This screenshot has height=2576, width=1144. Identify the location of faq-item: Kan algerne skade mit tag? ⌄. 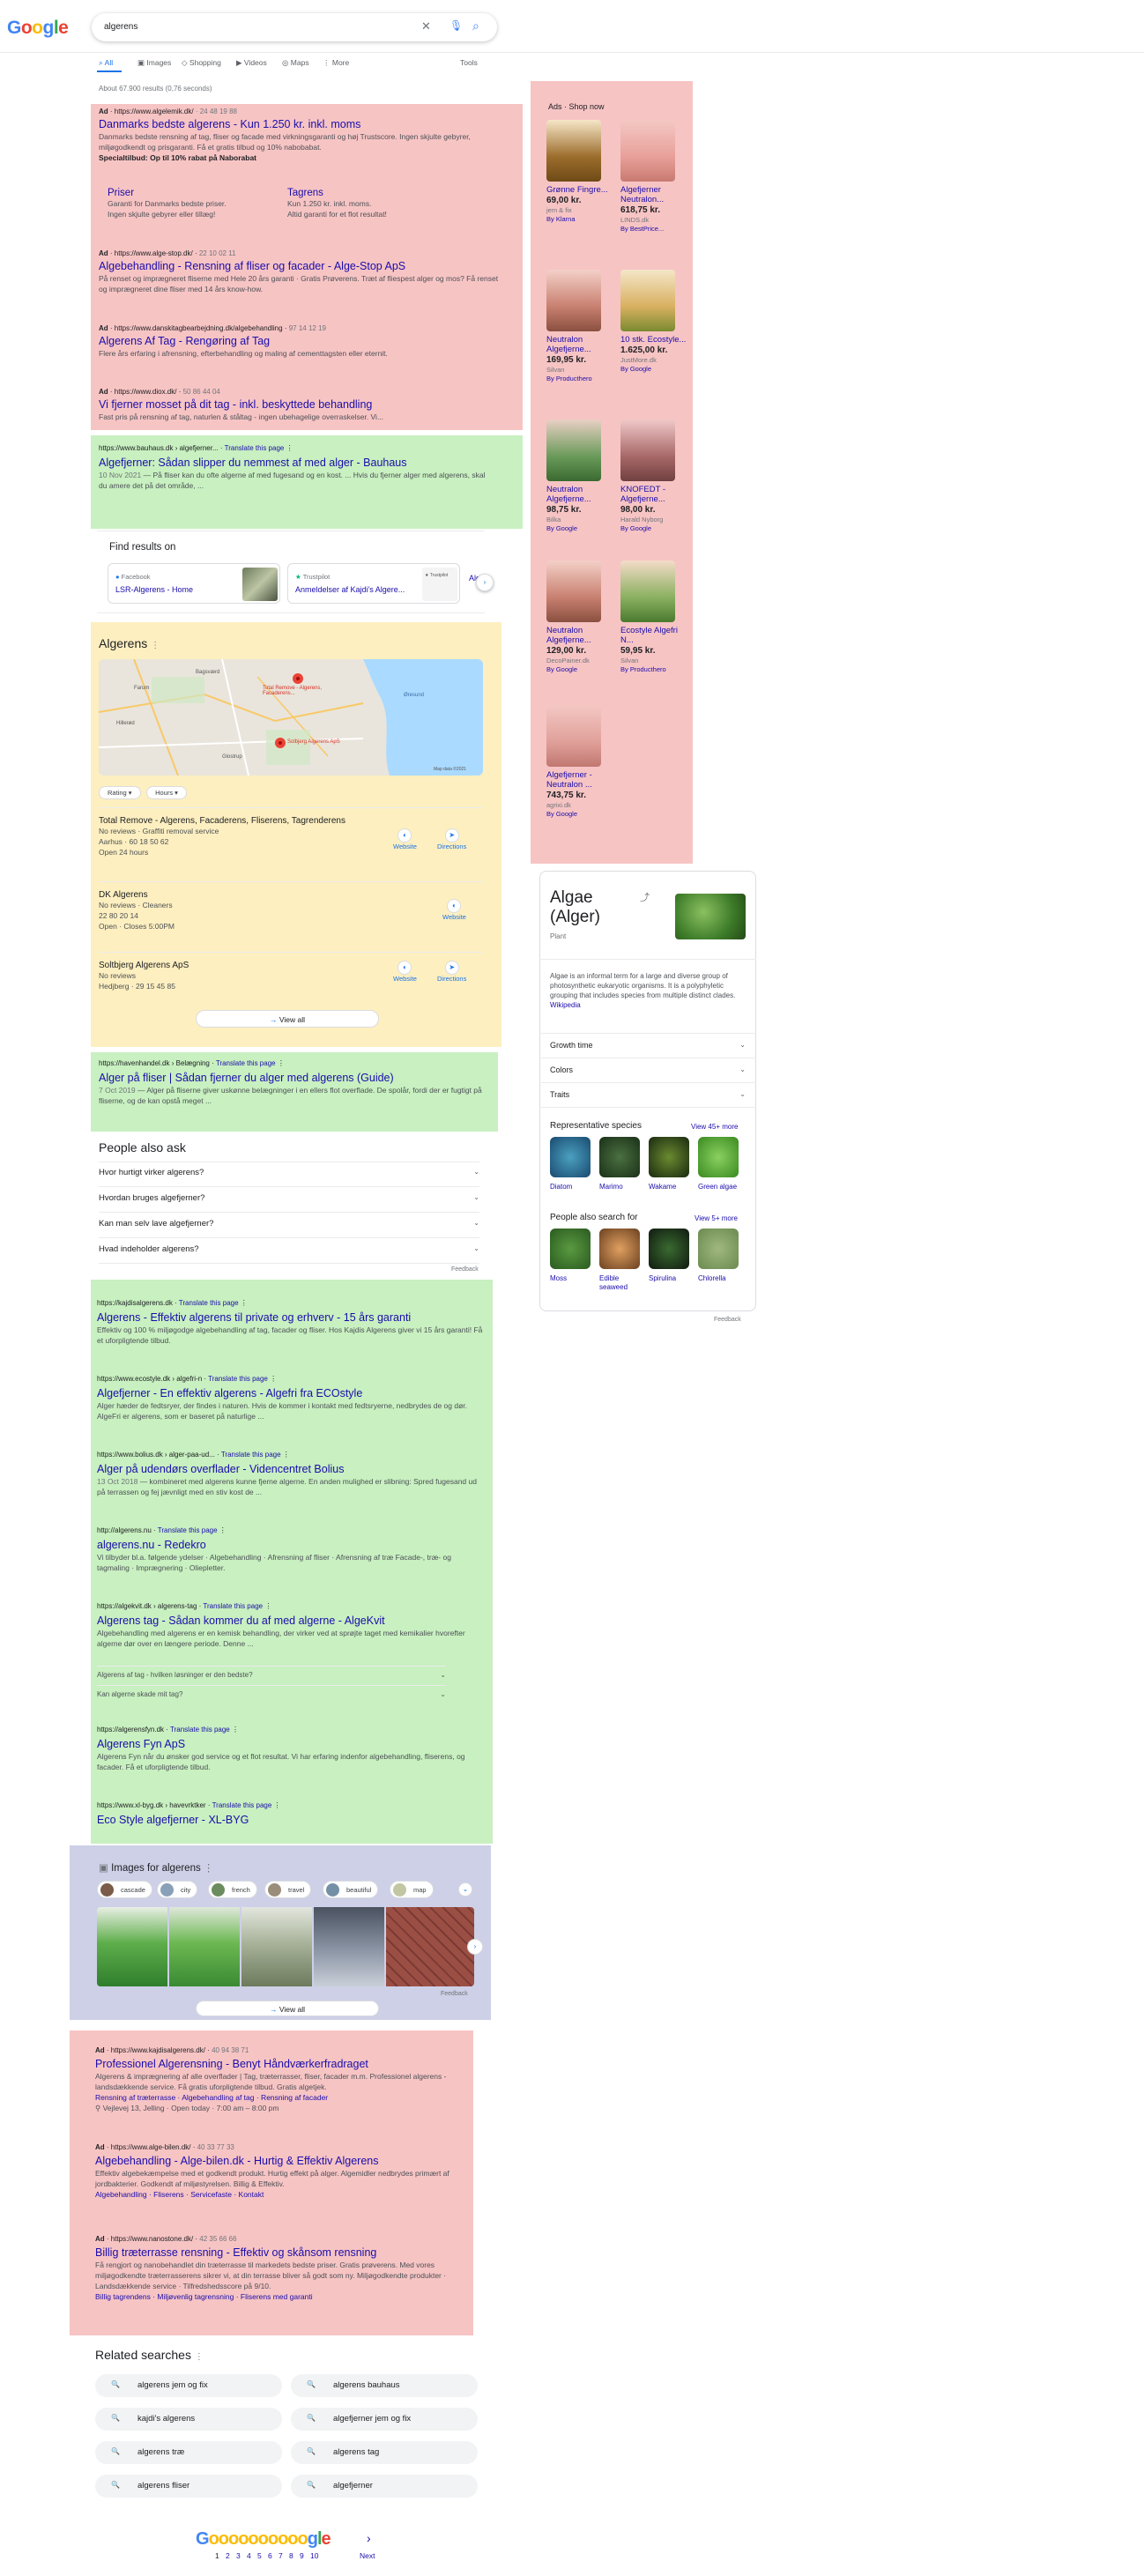
(271, 1694).